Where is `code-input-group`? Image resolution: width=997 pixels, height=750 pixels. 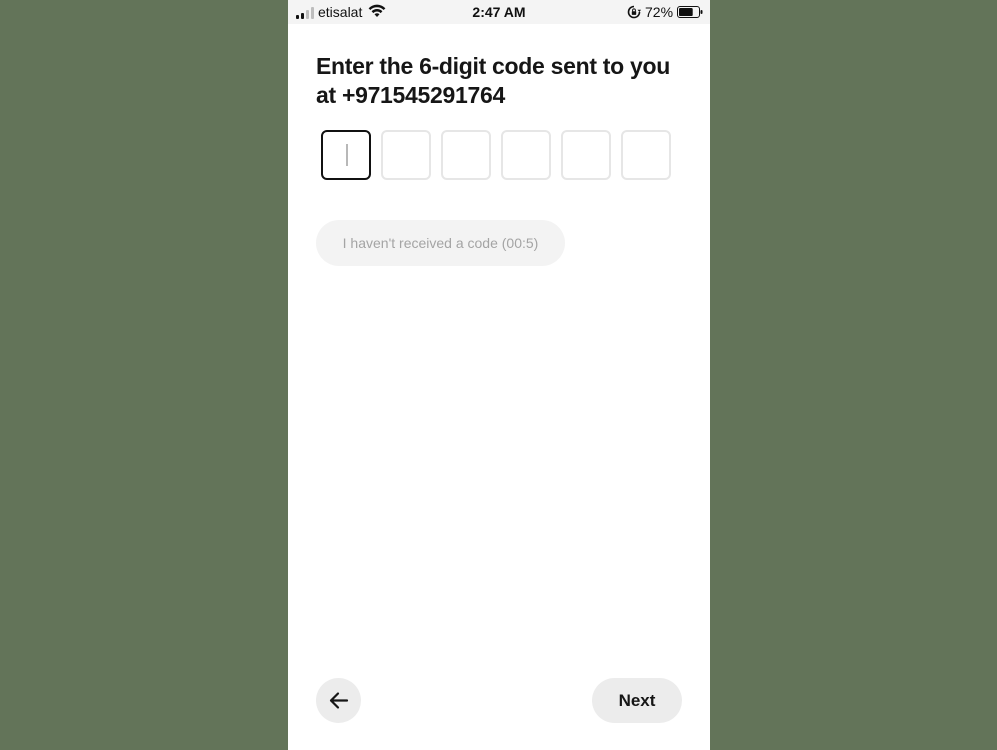 code-input-group is located at coordinates (496, 155).